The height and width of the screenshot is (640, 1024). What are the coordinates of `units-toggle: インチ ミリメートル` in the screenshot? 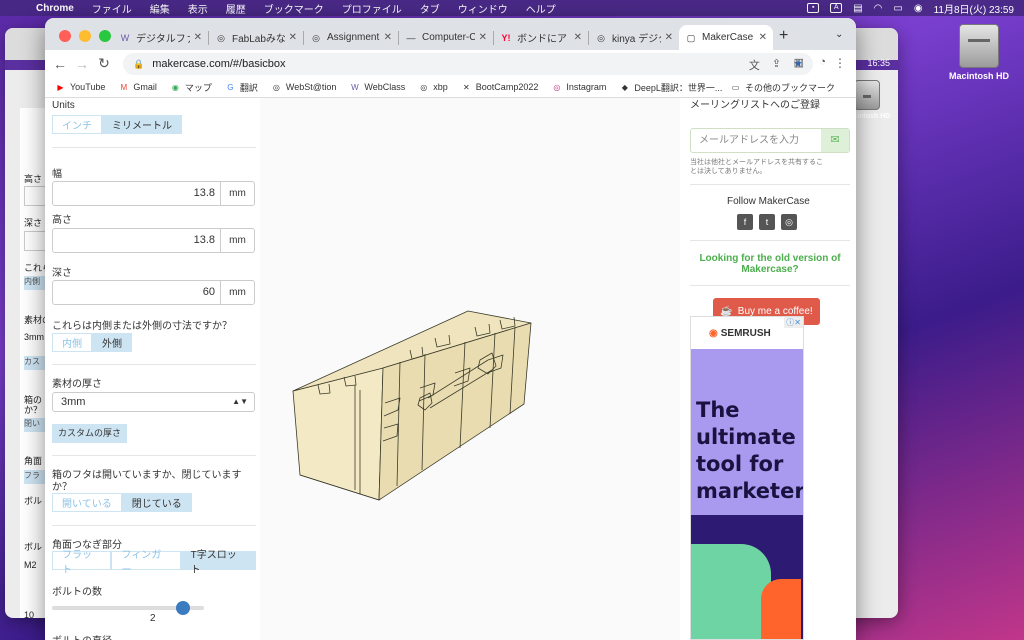 It's located at (117, 124).